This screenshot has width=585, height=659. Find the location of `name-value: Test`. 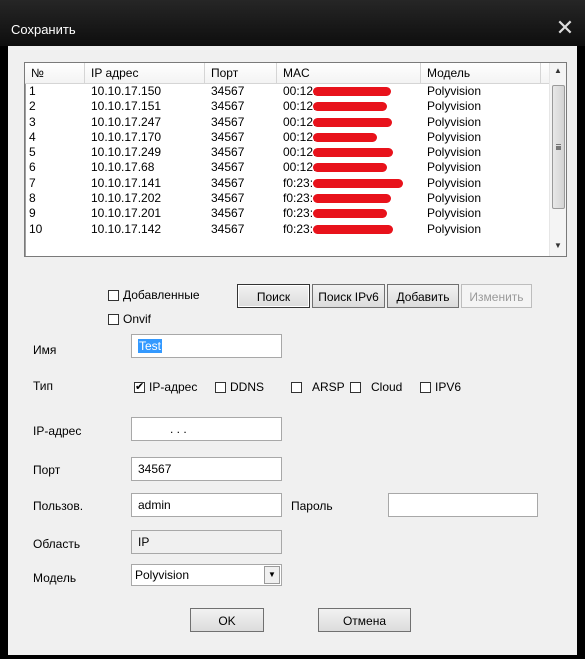

name-value: Test is located at coordinates (150, 346).